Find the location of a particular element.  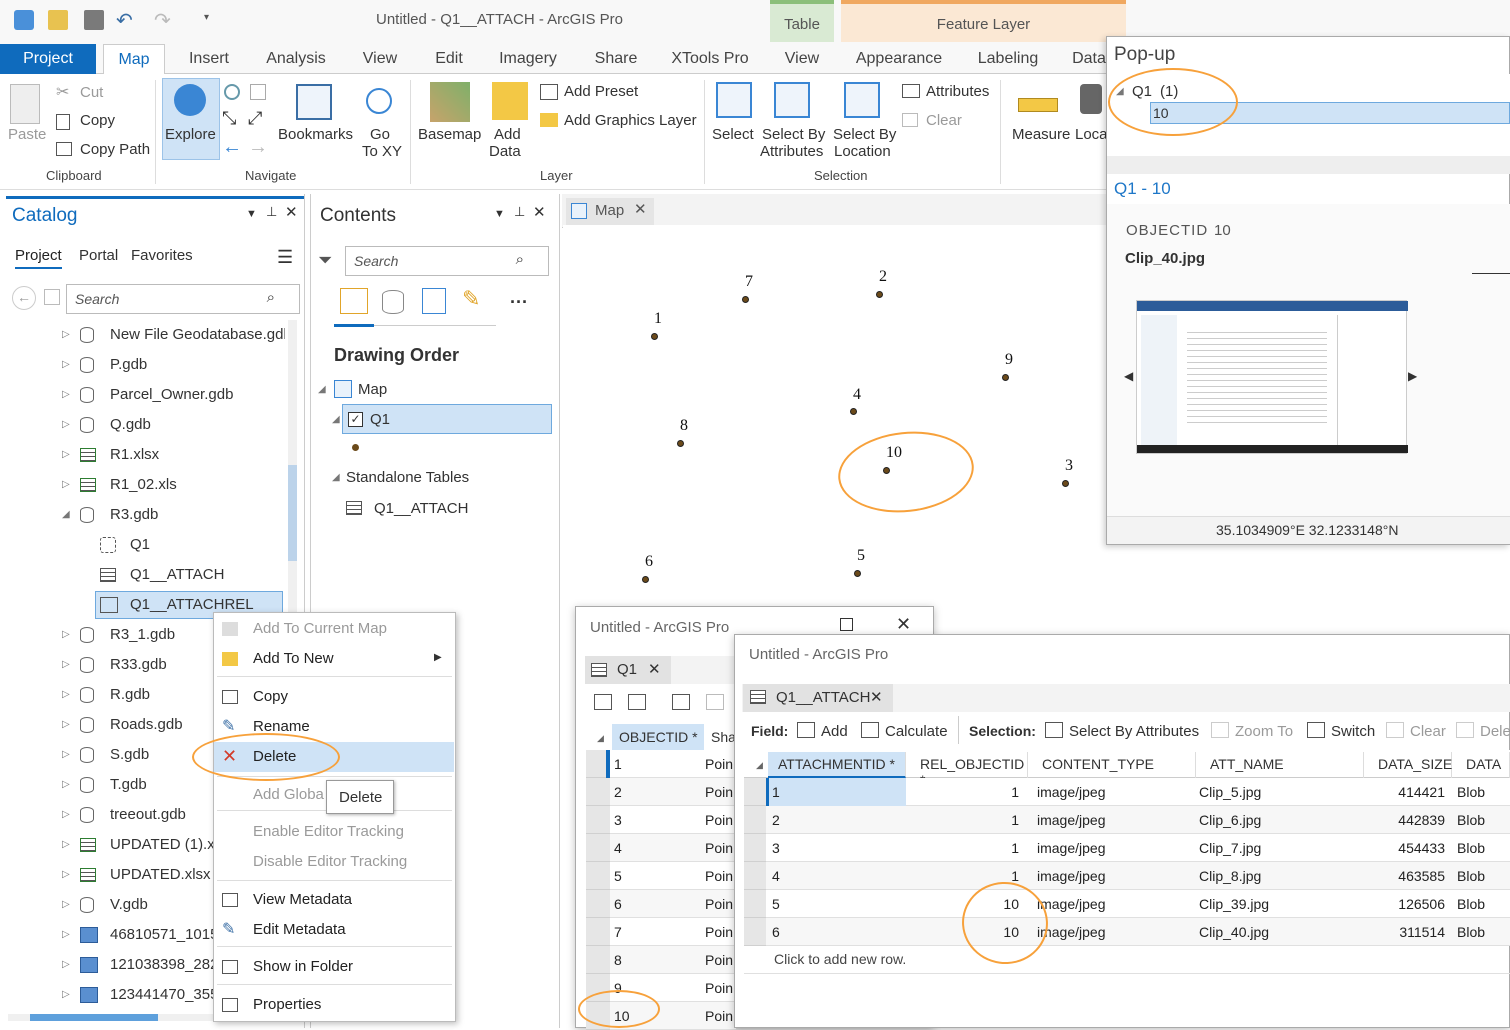

catalog-menu-icon: ▼ is located at coordinates (251, 214).